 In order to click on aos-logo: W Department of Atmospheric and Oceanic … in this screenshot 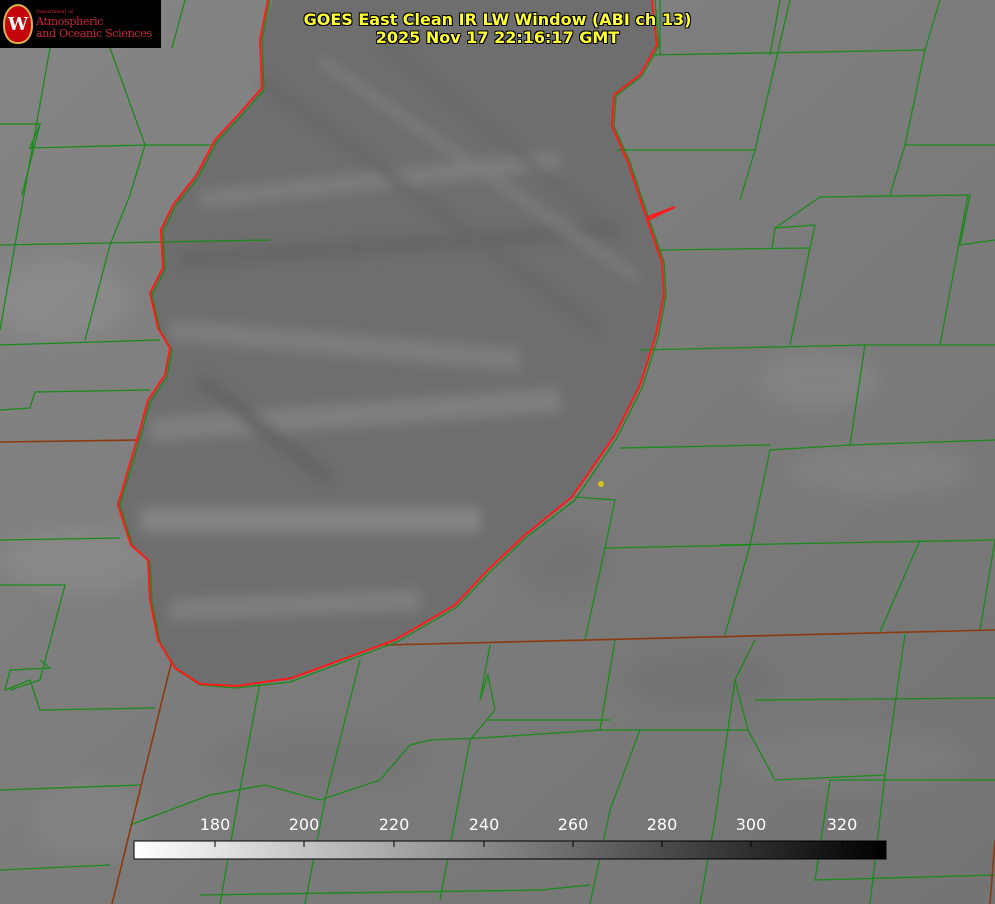, I will do `click(80, 24)`.